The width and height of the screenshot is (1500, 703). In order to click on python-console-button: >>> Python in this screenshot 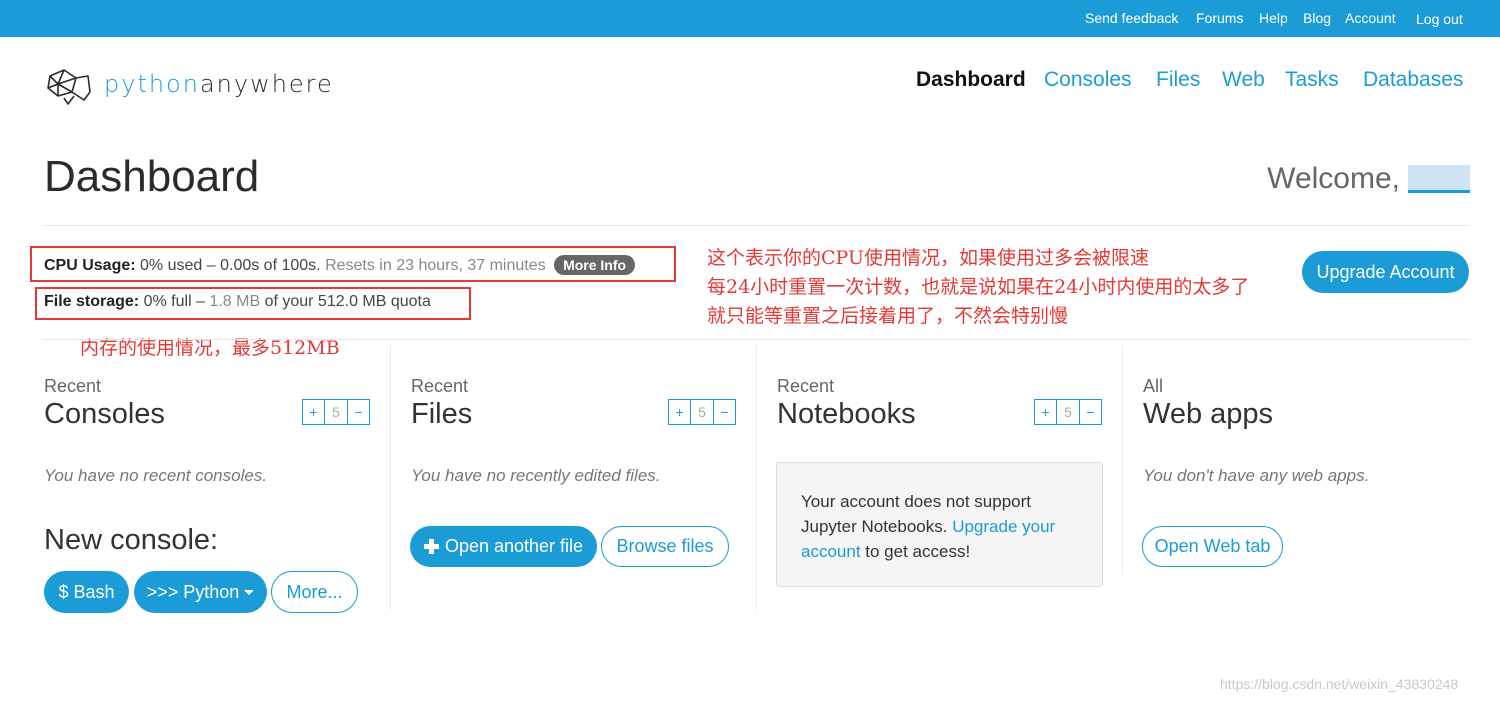, I will do `click(200, 592)`.